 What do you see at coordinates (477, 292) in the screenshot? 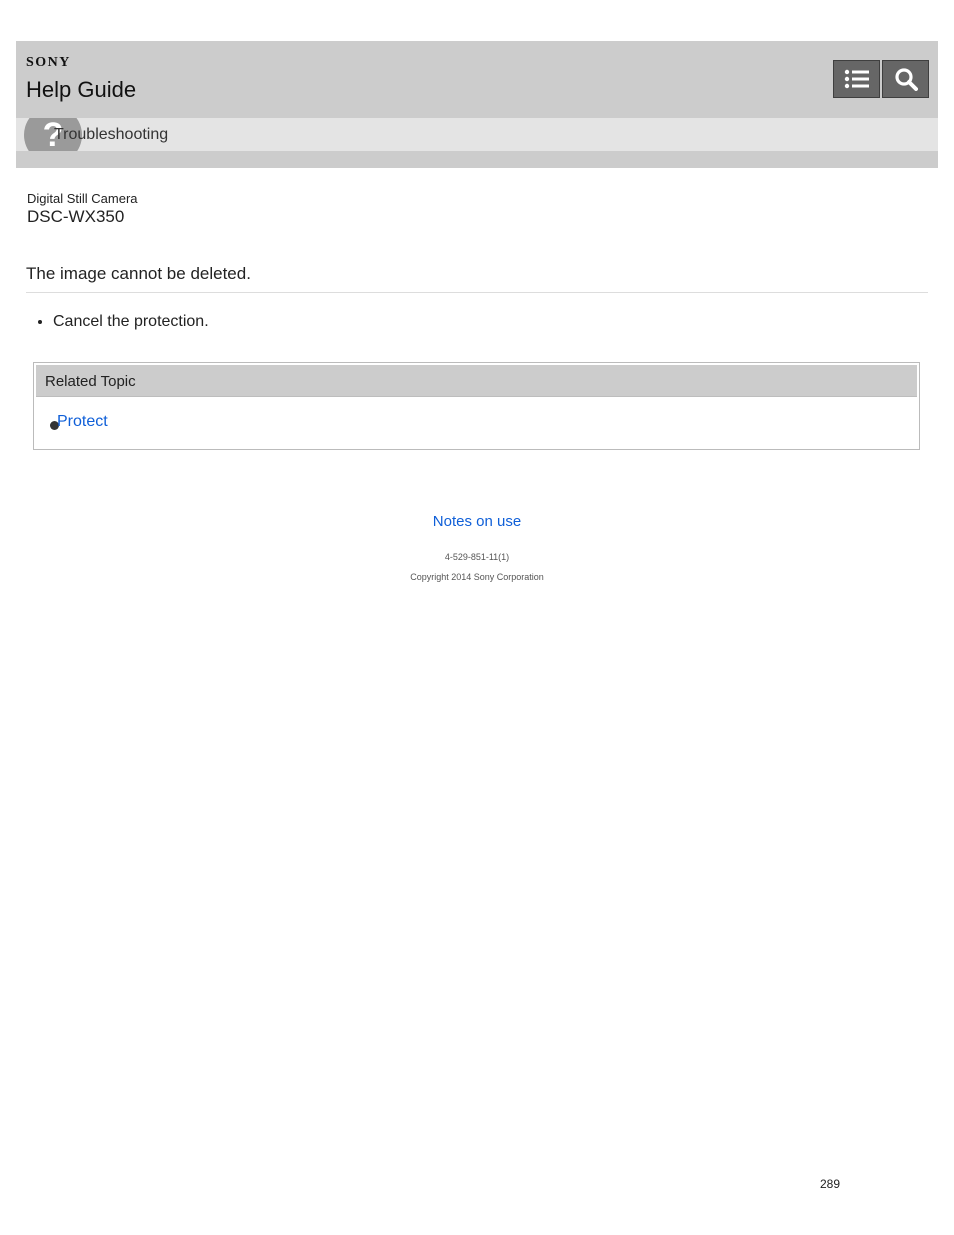
I see `divider` at bounding box center [477, 292].